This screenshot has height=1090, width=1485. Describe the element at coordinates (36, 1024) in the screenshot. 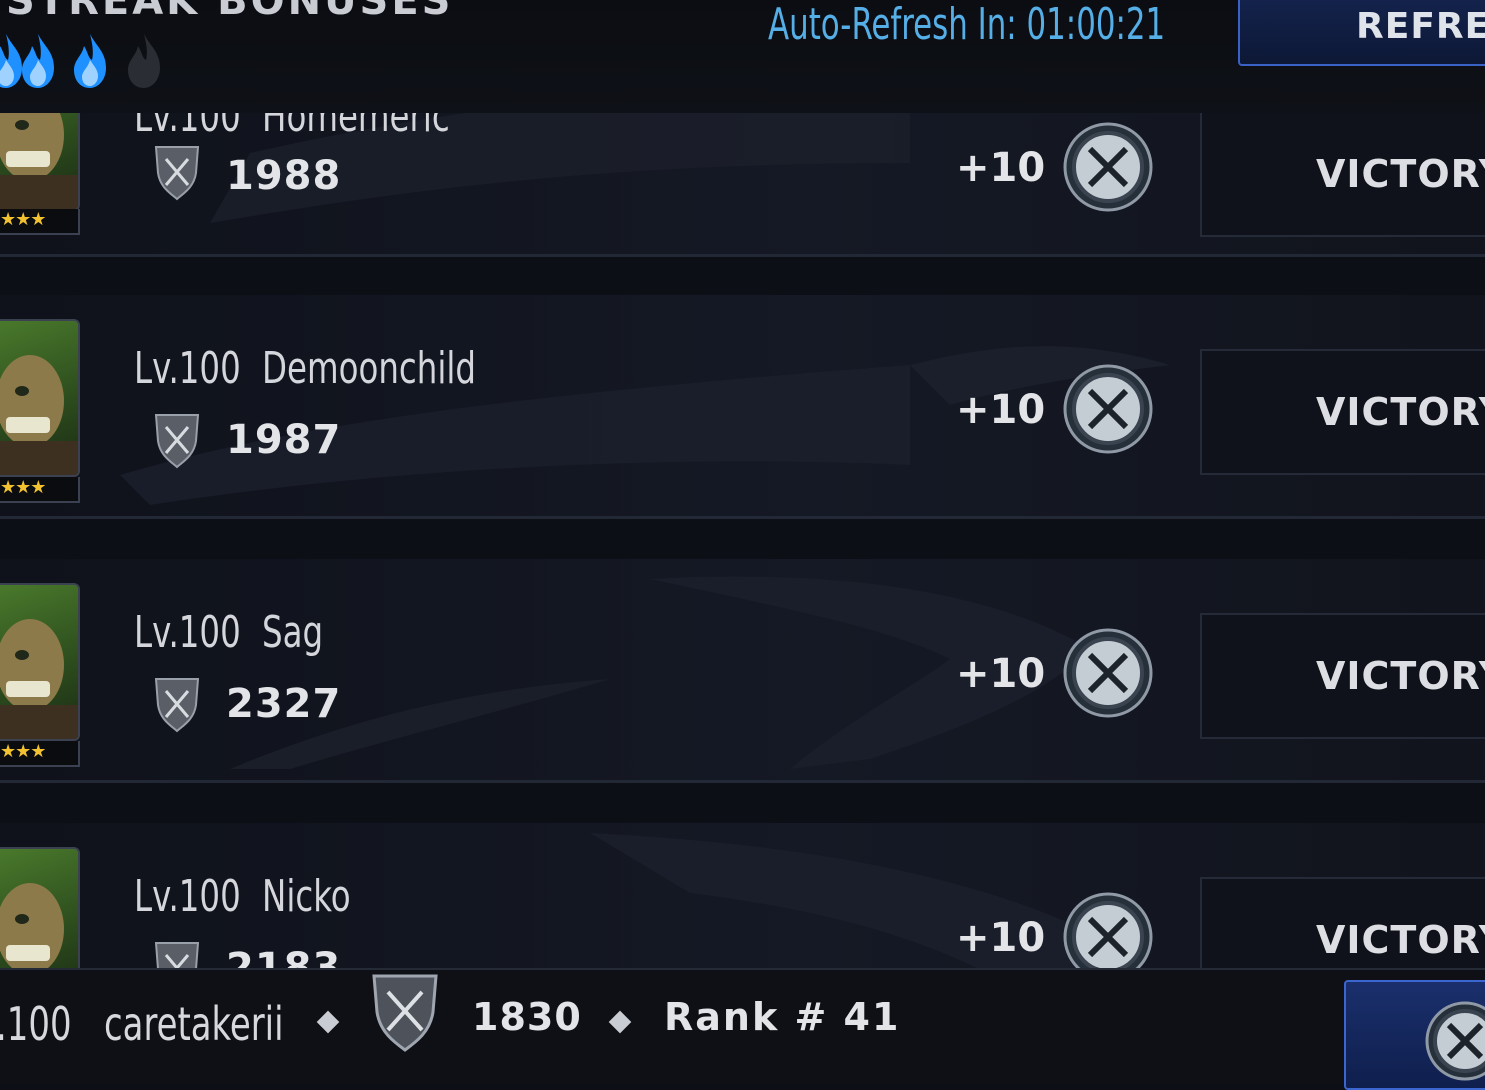

I see `player-level: .100` at that location.